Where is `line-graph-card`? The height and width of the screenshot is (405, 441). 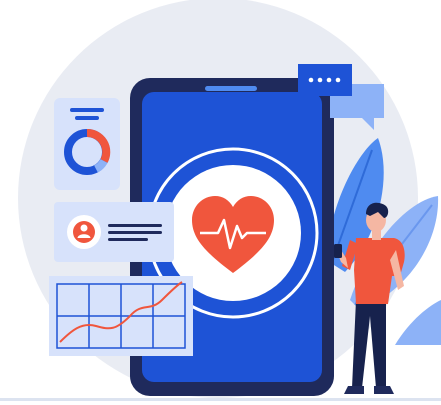
line-graph-card is located at coordinates (121, 316).